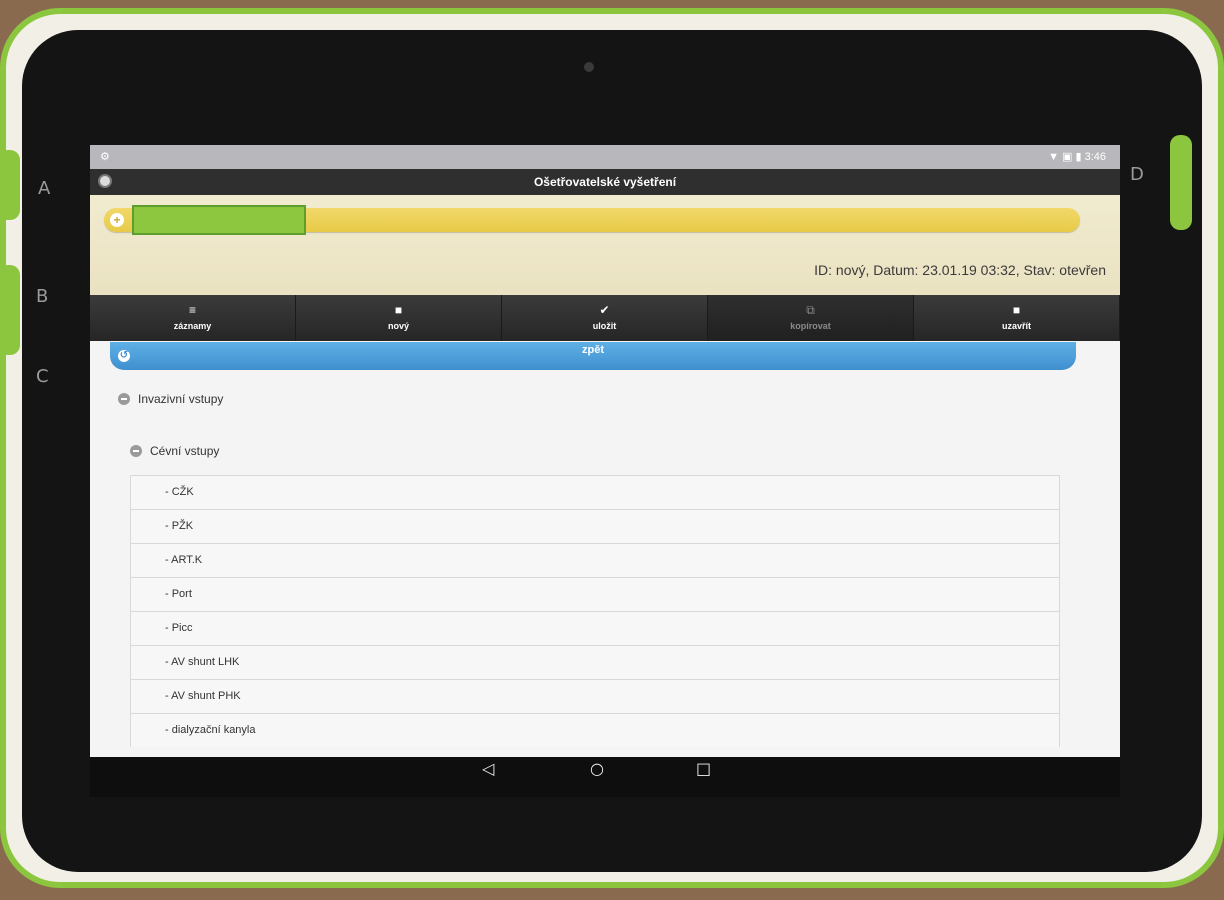  I want to click on camera-icon, so click(589, 67).